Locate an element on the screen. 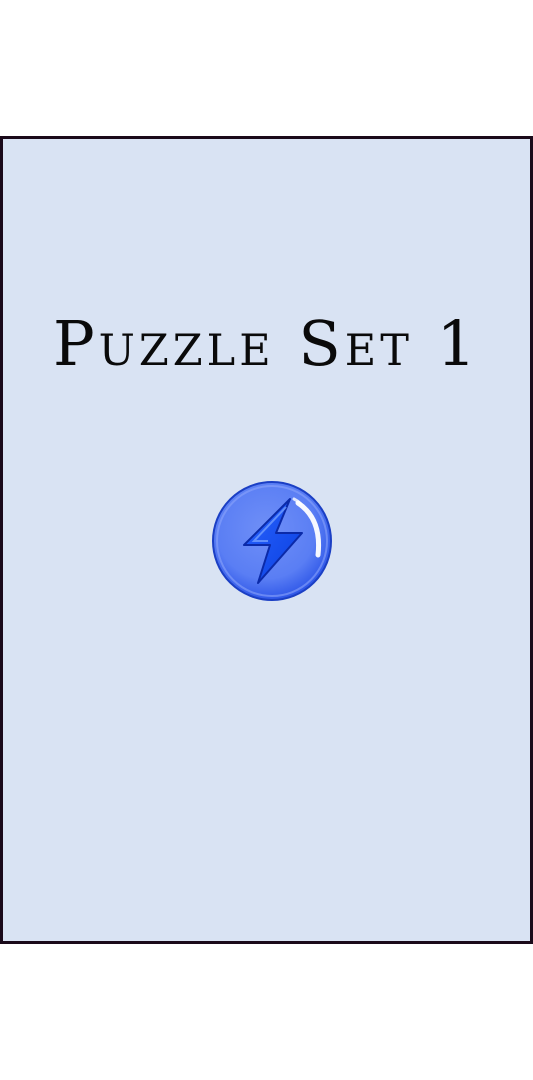 The height and width of the screenshot is (1080, 533). start-puzzle-set-button is located at coordinates (272, 541).